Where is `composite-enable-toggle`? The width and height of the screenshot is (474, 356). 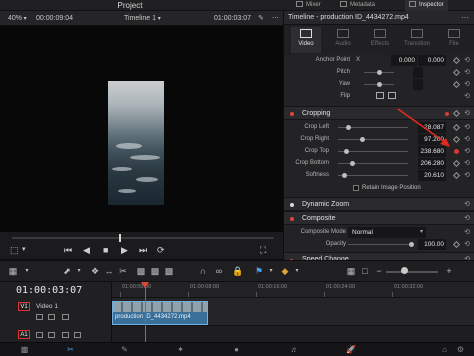 composite-enable-toggle is located at coordinates (292, 219).